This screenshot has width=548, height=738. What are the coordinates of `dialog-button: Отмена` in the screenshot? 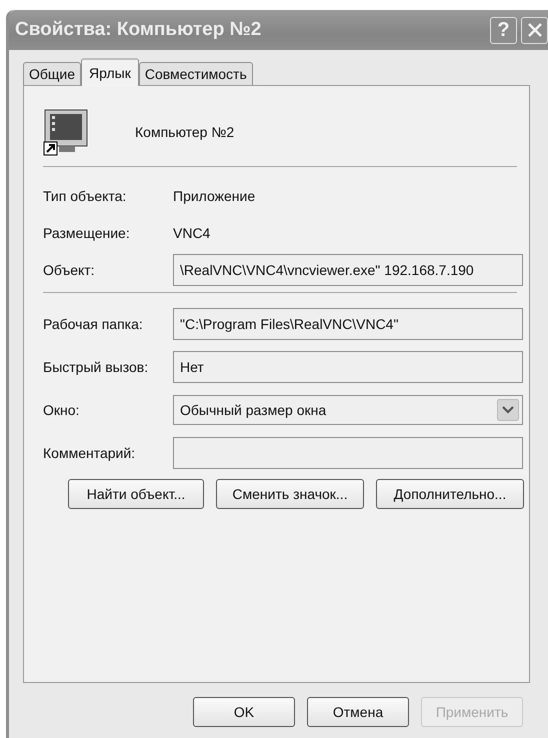 It's located at (358, 712).